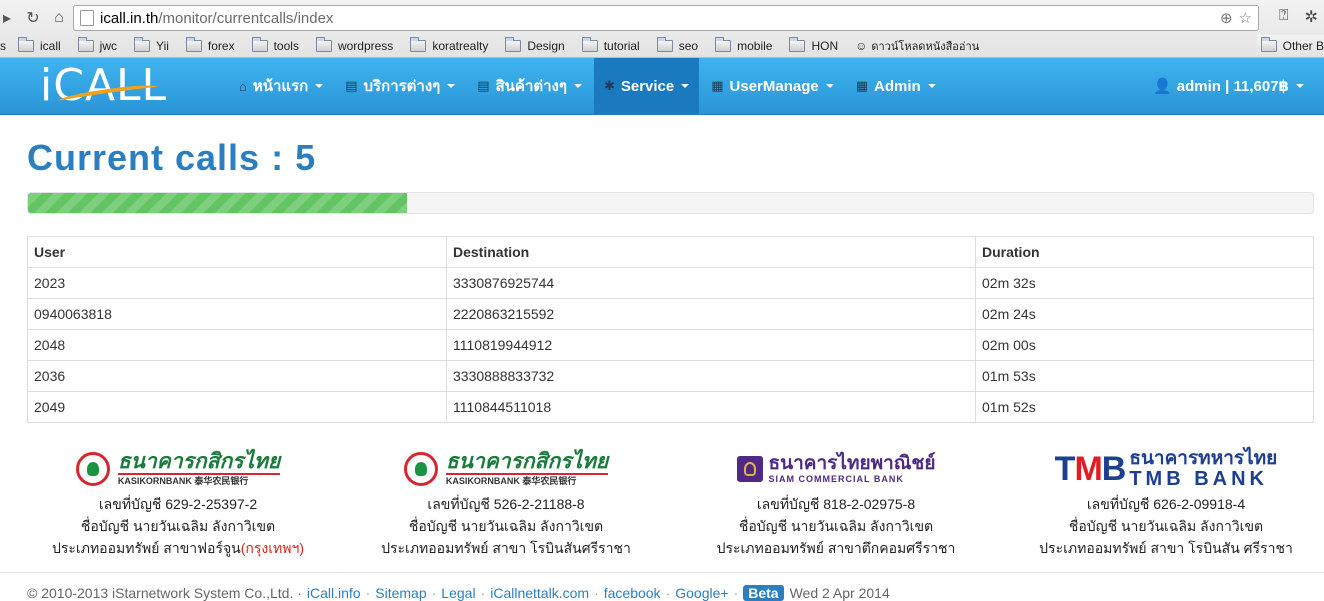  I want to click on footer-link-sitemap: Sitemap, so click(400, 593).